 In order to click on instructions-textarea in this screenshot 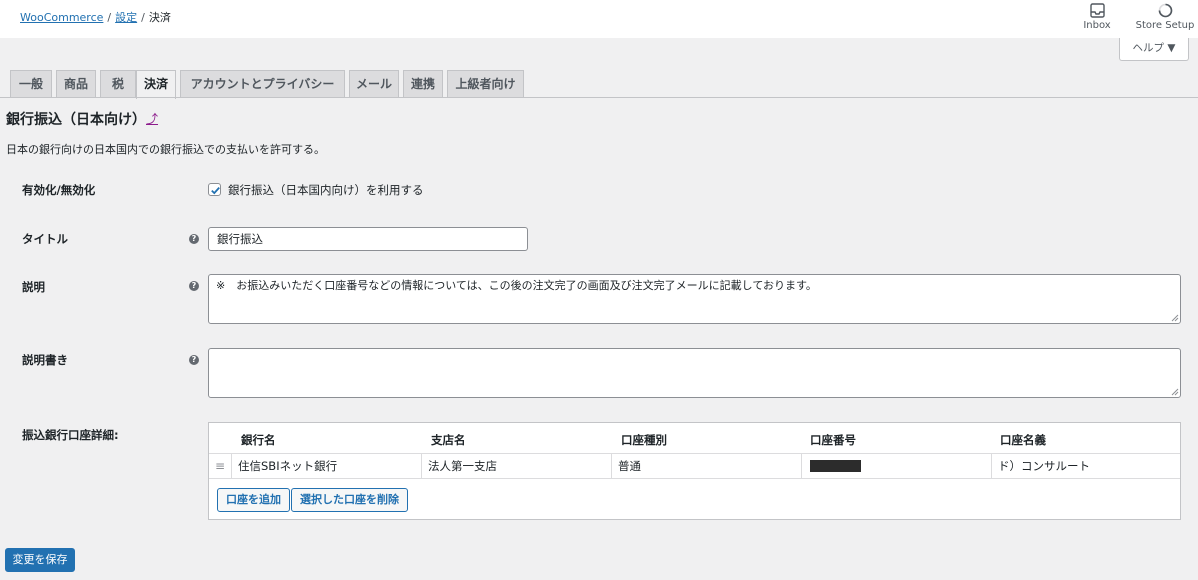, I will do `click(694, 373)`.